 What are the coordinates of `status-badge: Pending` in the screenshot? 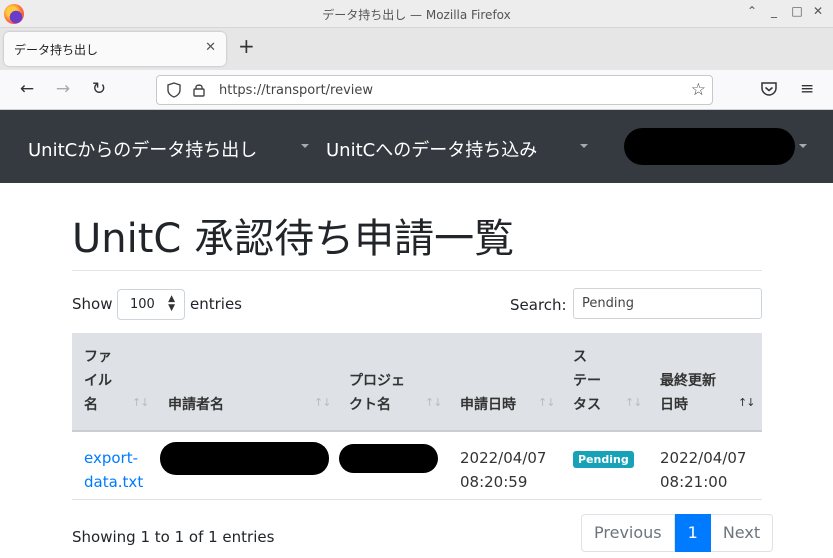 It's located at (603, 459).